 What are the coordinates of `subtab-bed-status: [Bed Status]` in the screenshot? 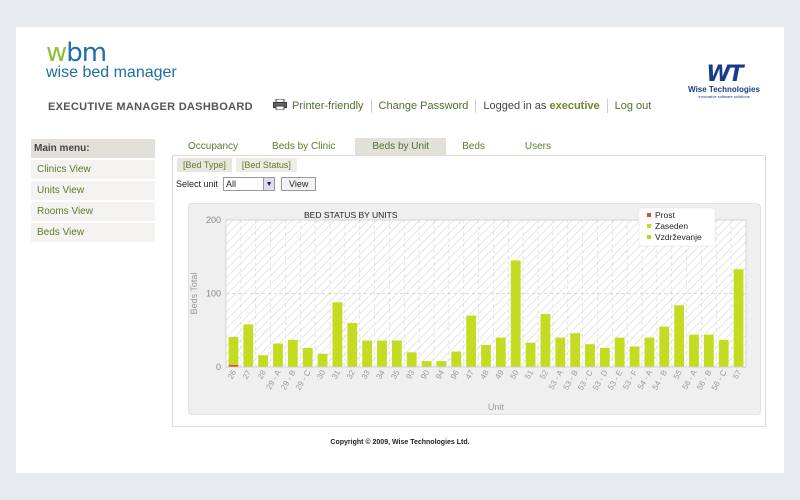 It's located at (266, 165).